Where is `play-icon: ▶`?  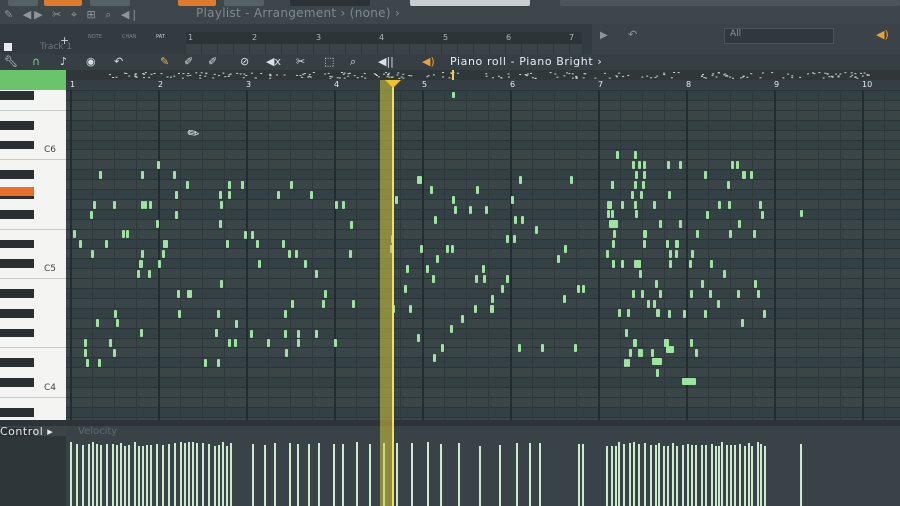
play-icon: ▶ is located at coordinates (604, 35).